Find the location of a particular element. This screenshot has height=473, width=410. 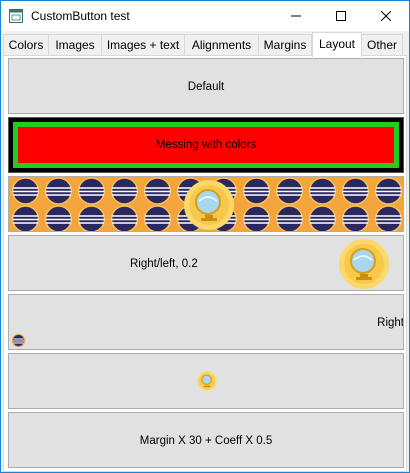

tab-label: Other is located at coordinates (381, 45).